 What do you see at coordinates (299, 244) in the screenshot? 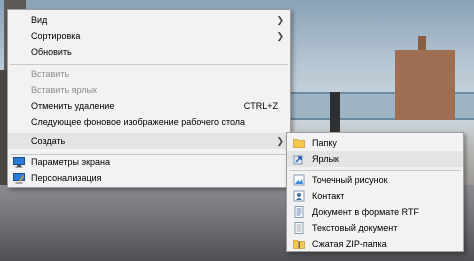
I see `zip-folder-icon` at bounding box center [299, 244].